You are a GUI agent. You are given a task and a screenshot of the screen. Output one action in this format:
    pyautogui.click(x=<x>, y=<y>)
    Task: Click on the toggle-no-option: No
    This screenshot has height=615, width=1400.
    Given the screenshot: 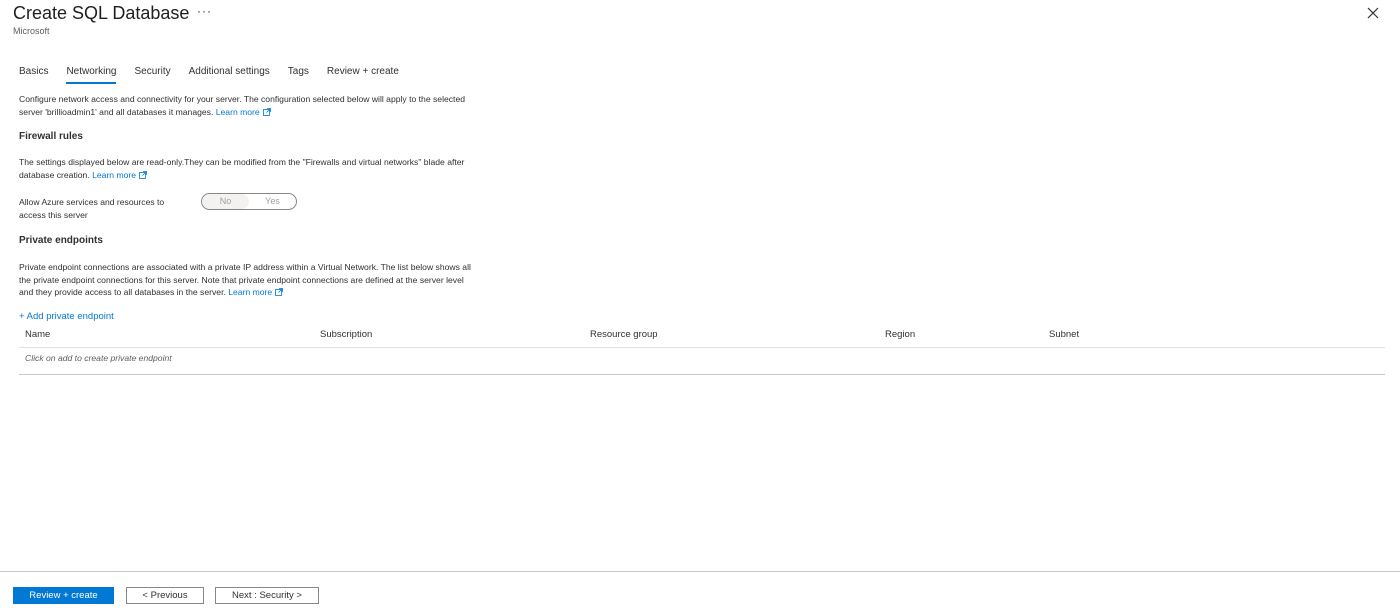 What is the action you would take?
    pyautogui.click(x=225, y=201)
    